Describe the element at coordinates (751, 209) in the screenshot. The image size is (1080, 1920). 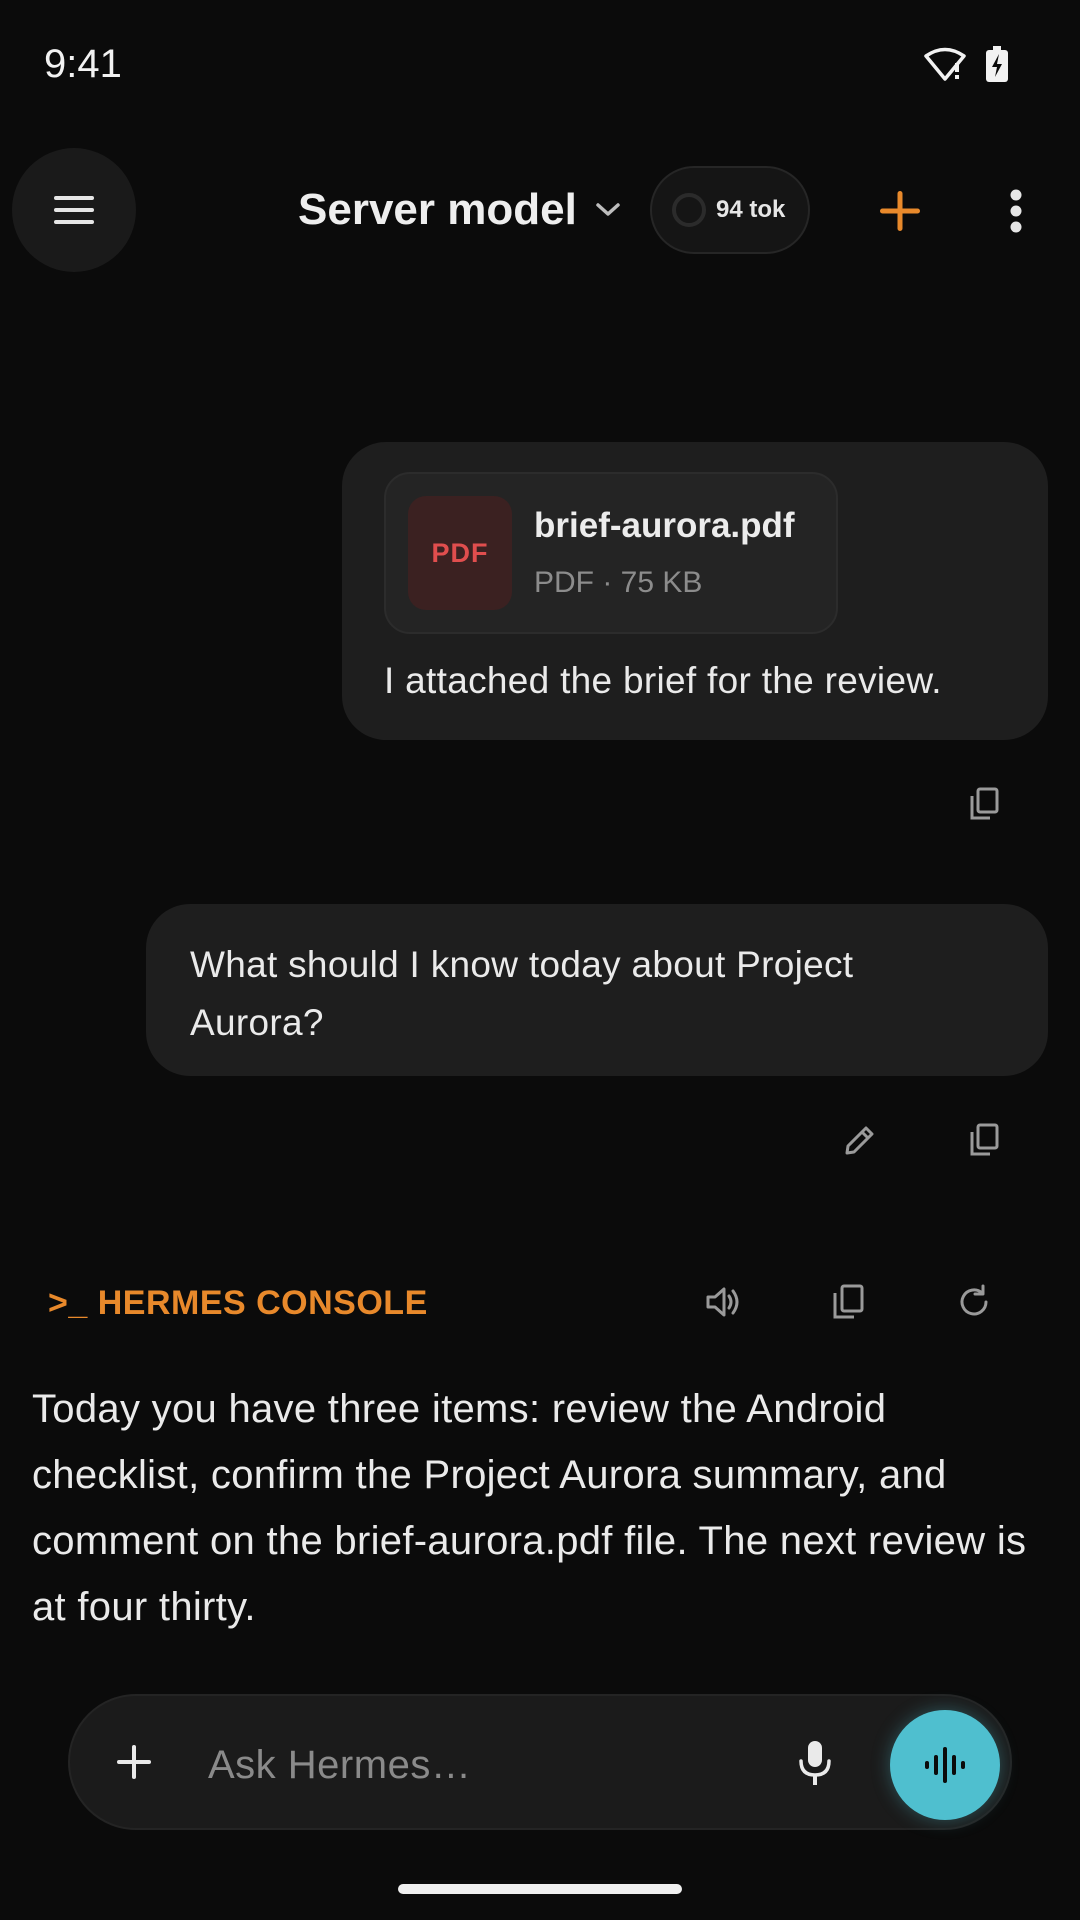
I see `token-count: 94 tok` at that location.